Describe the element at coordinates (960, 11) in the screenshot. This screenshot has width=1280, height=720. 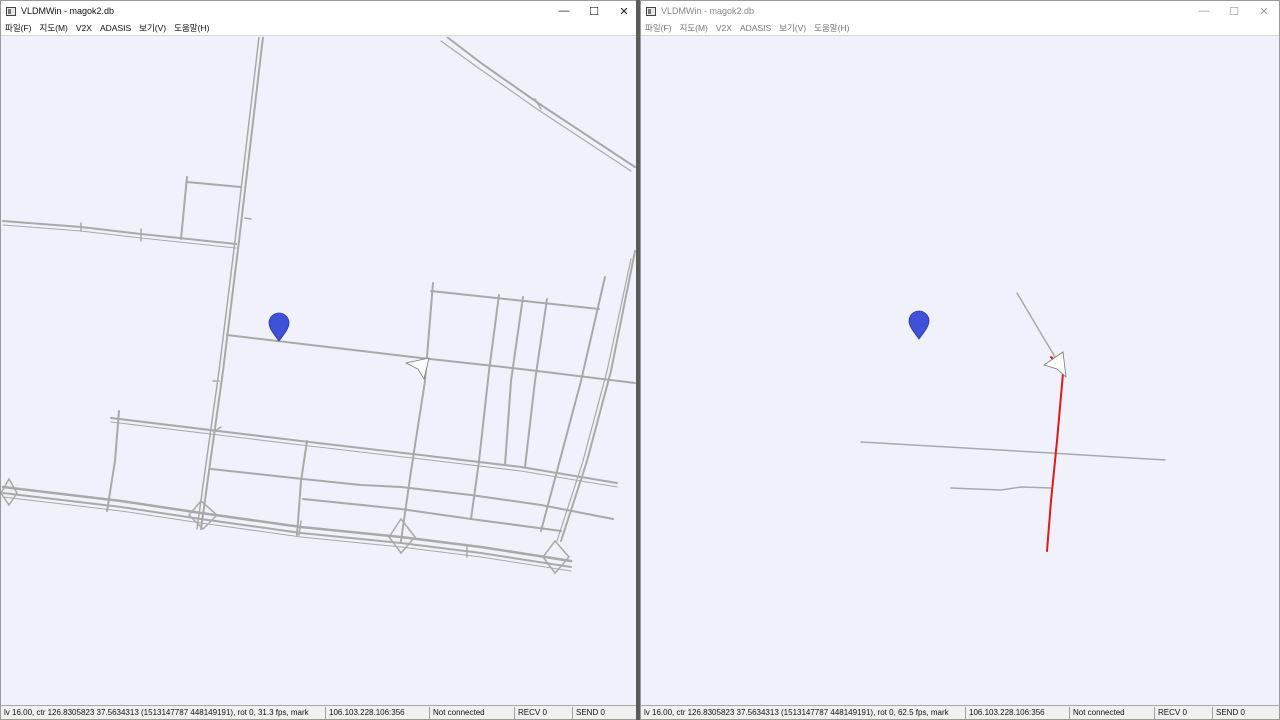
I see `right-titlebar: VLDMWin - magok2.db — ☐ ✕` at that location.